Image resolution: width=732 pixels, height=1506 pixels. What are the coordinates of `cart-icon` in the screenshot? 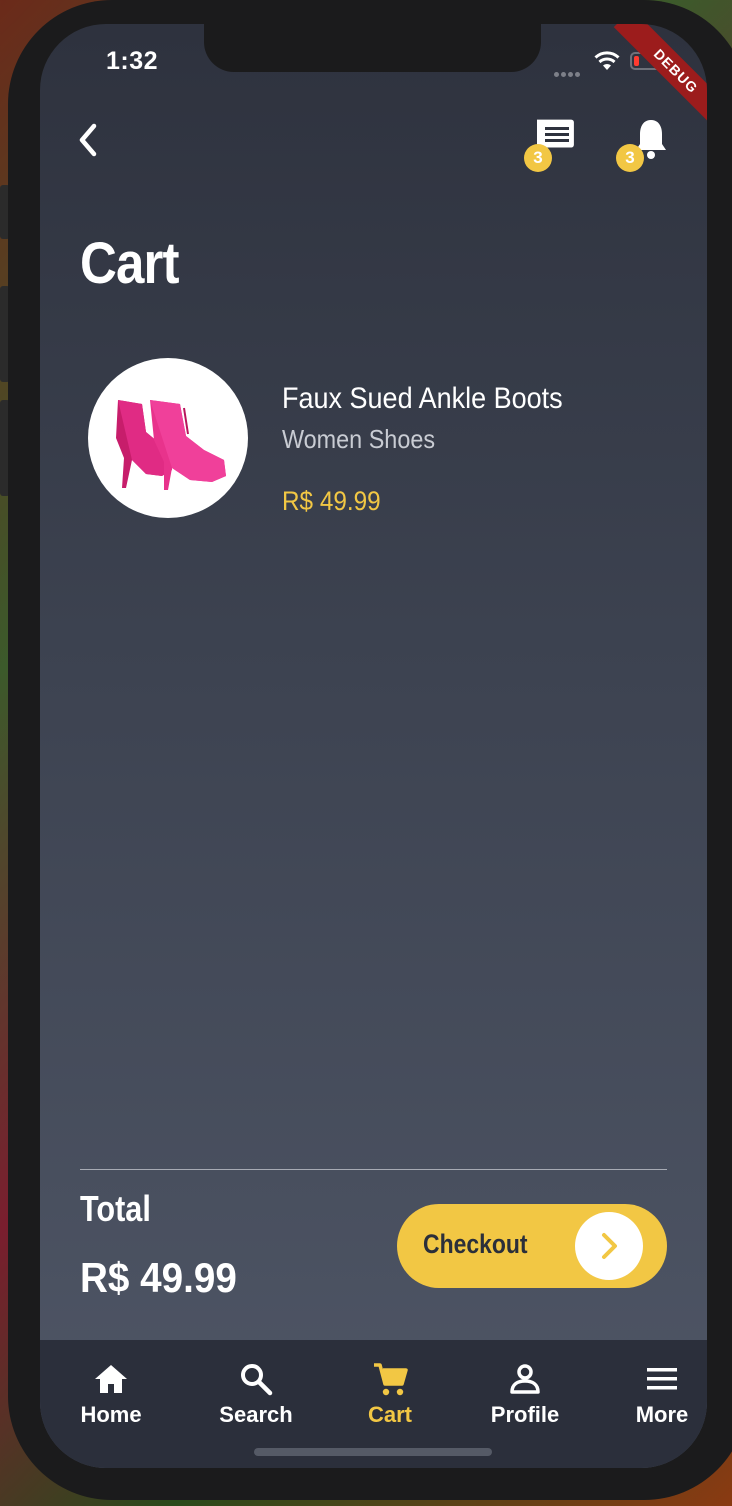 It's located at (391, 1379).